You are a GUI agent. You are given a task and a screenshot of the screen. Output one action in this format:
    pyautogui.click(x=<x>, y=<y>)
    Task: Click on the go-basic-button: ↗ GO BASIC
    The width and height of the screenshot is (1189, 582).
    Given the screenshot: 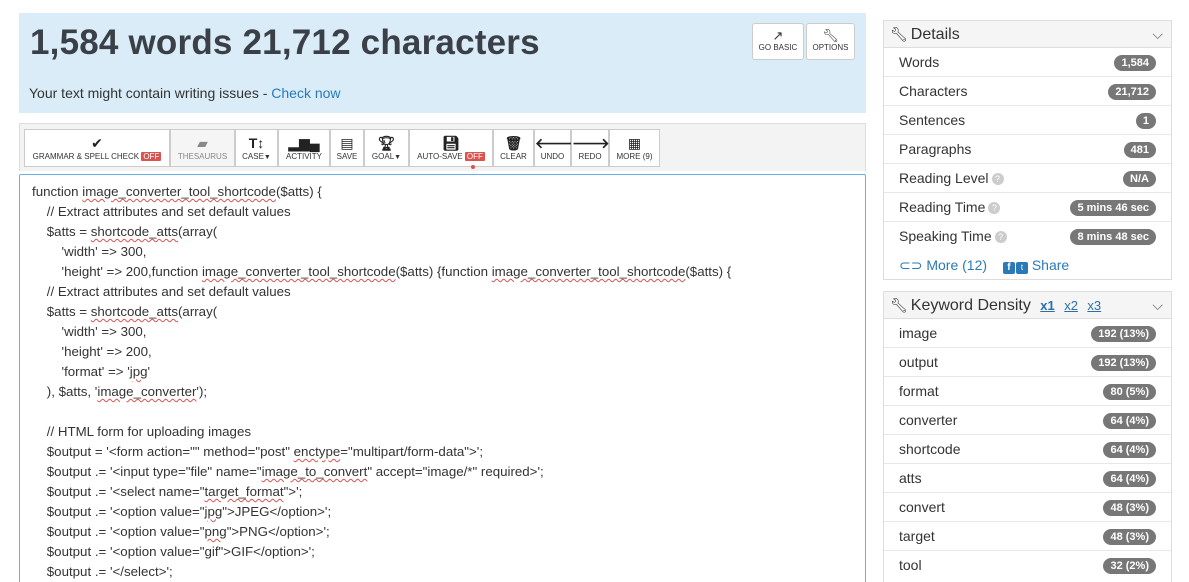 What is the action you would take?
    pyautogui.click(x=778, y=41)
    